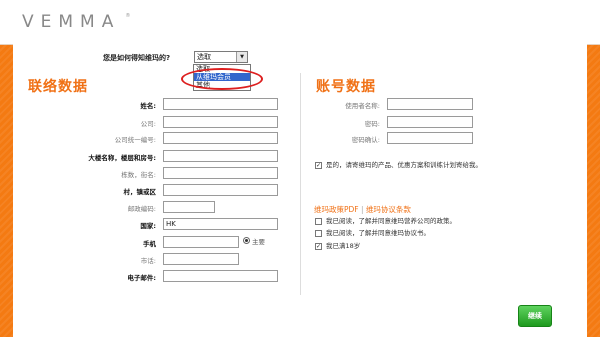 The width and height of the screenshot is (600, 337). What do you see at coordinates (346, 87) in the screenshot?
I see `account-section-title: 账号数据` at bounding box center [346, 87].